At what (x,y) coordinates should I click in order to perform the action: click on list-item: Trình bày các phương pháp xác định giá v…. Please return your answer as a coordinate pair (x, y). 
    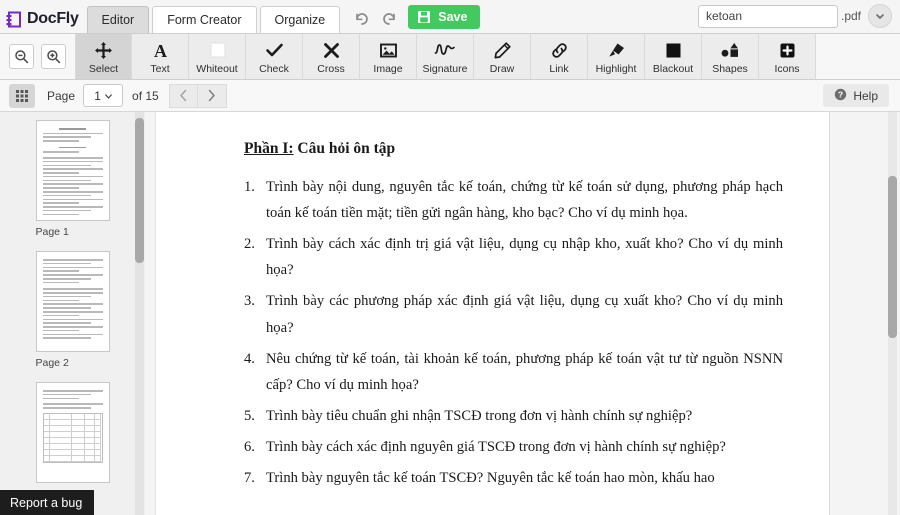
    Looking at the image, I should click on (513, 312).